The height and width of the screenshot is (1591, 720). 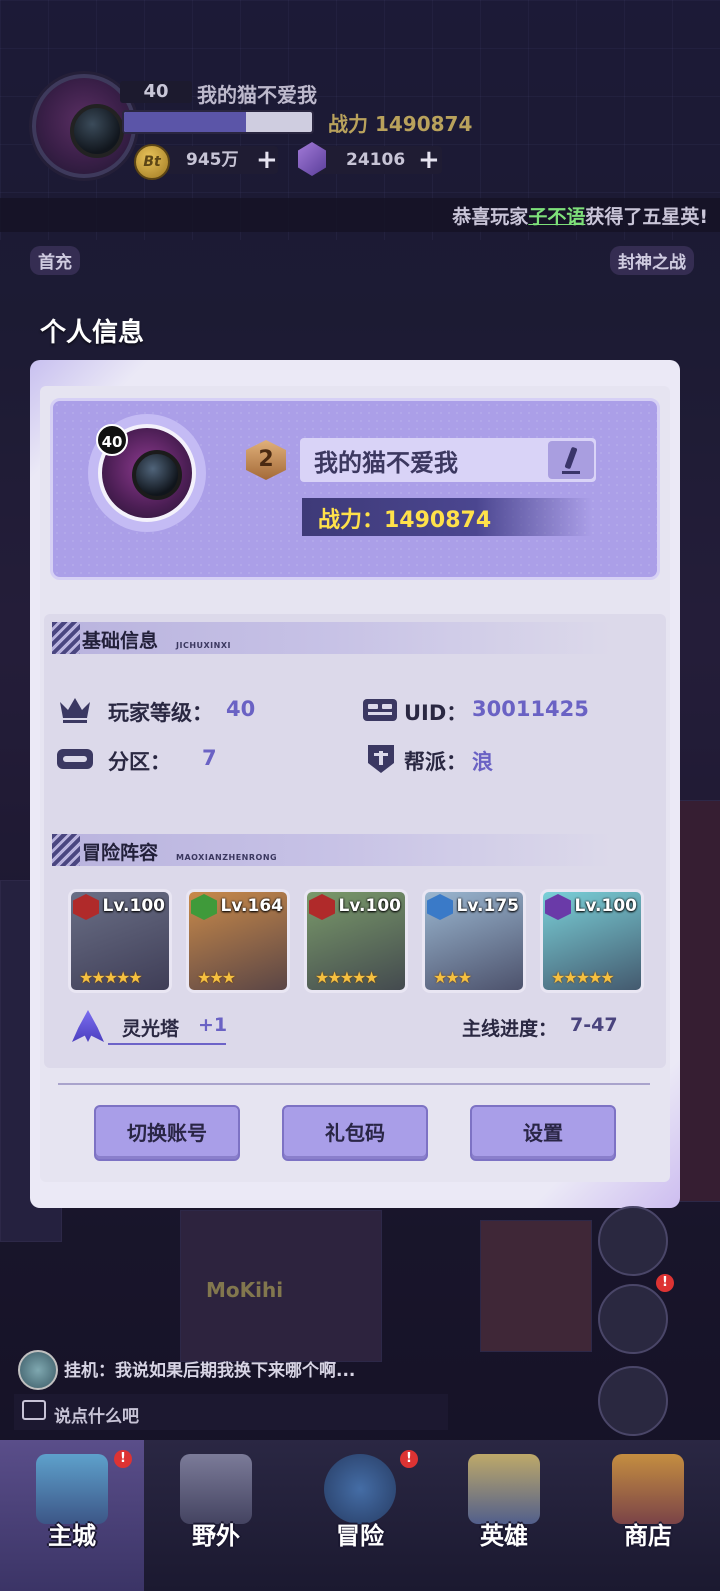 I want to click on settings-button: 设置, so click(x=543, y=1133).